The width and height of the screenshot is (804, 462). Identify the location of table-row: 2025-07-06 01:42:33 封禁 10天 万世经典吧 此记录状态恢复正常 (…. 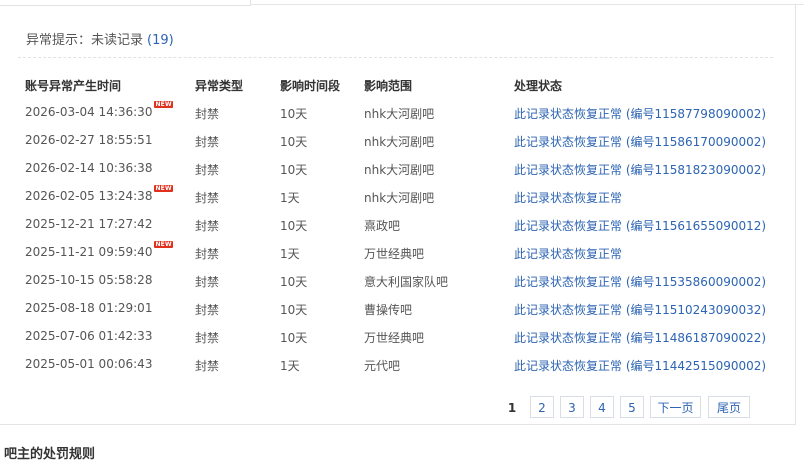
(397, 337).